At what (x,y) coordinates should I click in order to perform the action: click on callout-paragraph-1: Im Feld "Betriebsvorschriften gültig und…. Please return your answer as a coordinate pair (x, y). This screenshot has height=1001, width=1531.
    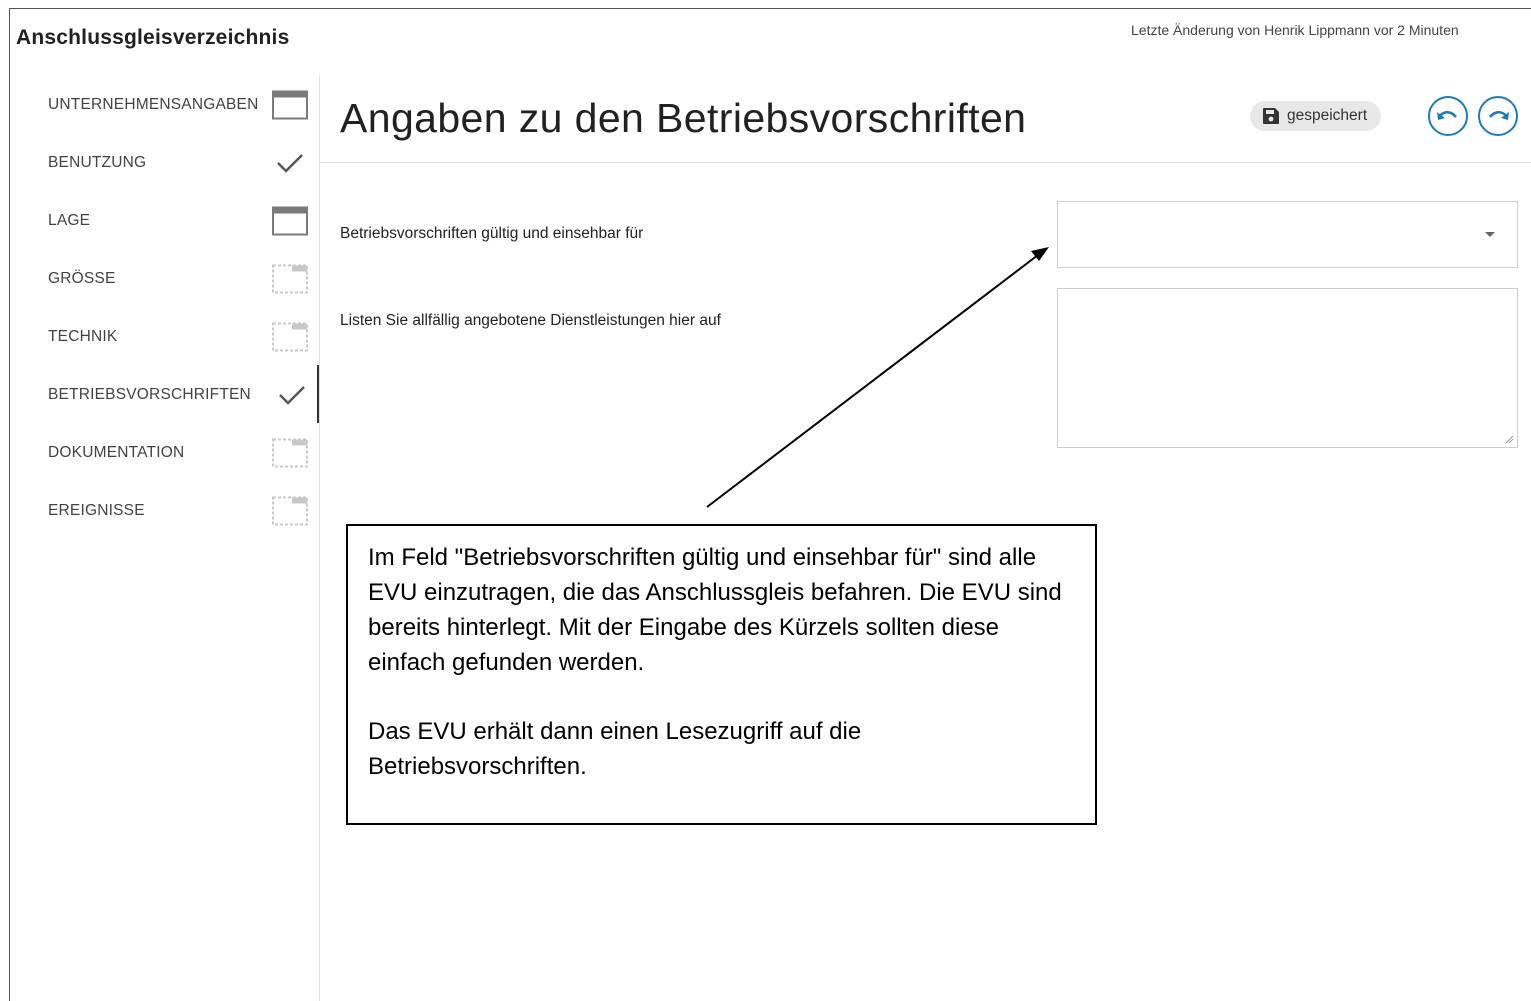
    Looking at the image, I should click on (715, 610).